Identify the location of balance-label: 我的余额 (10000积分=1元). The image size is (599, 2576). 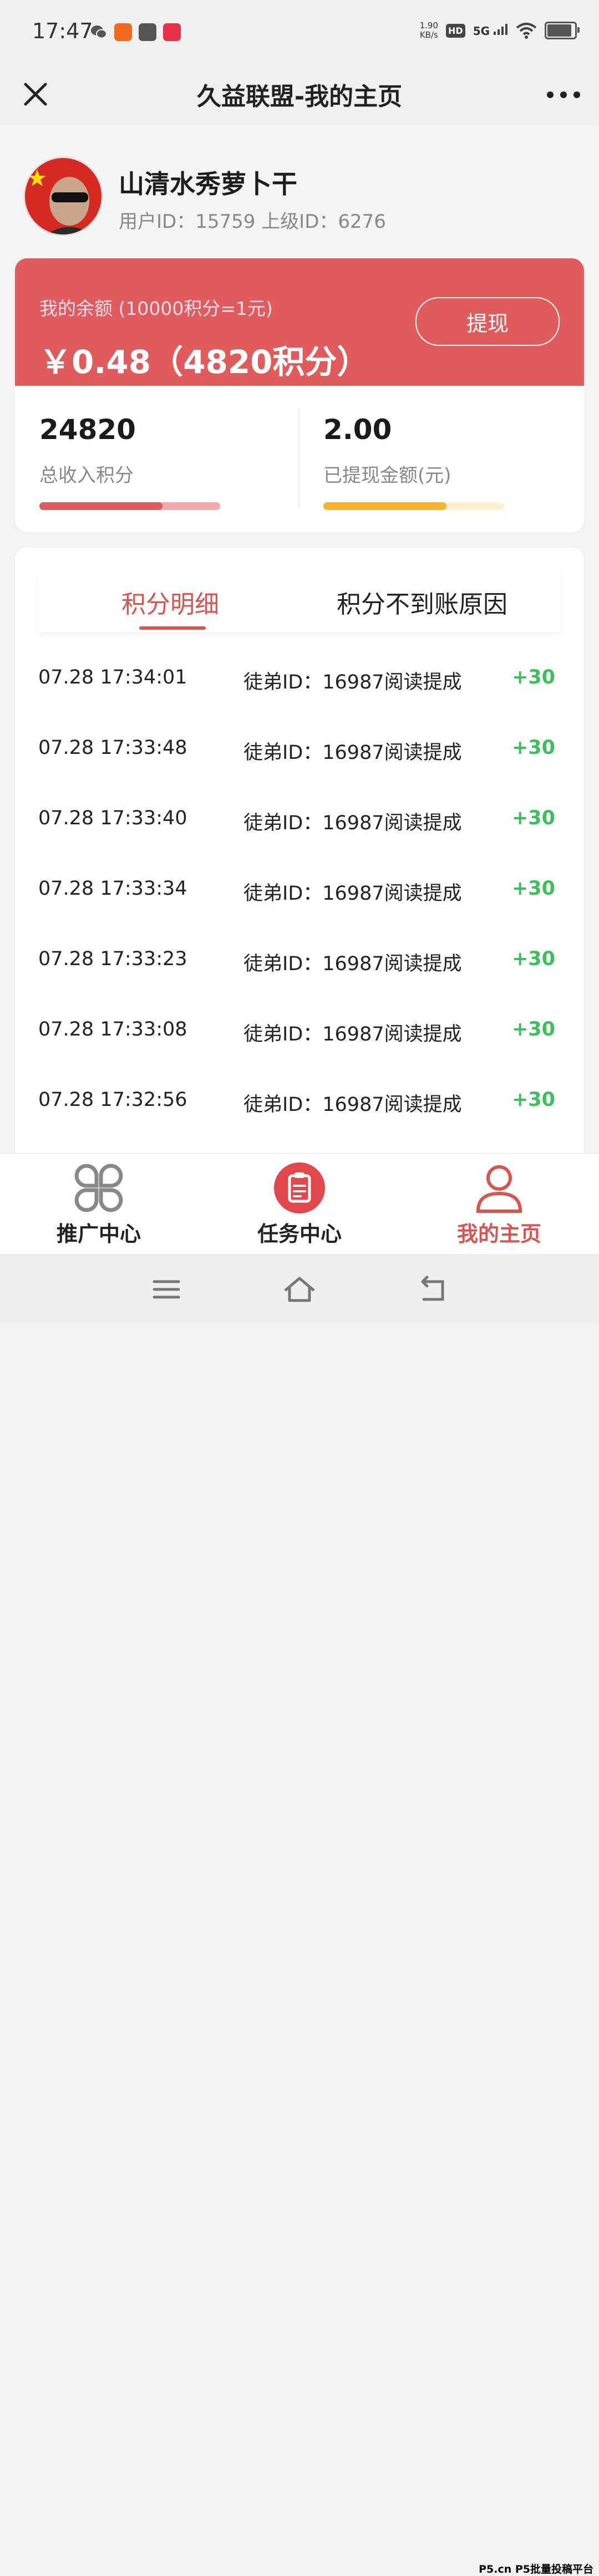
(156, 308).